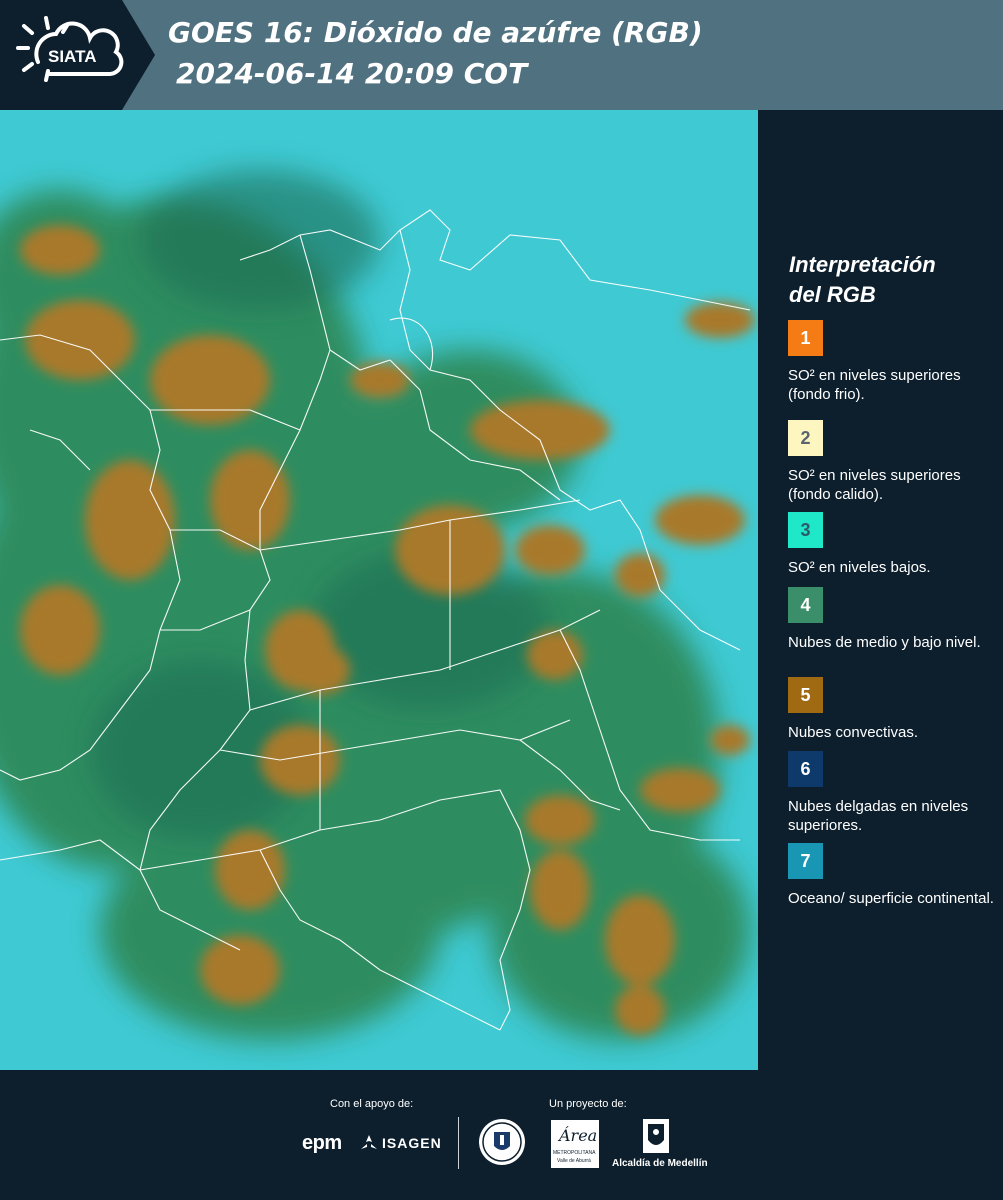  Describe the element at coordinates (893, 875) in the screenshot. I see `legend-item-7: 7 Oceano/ superficie continental.` at that location.